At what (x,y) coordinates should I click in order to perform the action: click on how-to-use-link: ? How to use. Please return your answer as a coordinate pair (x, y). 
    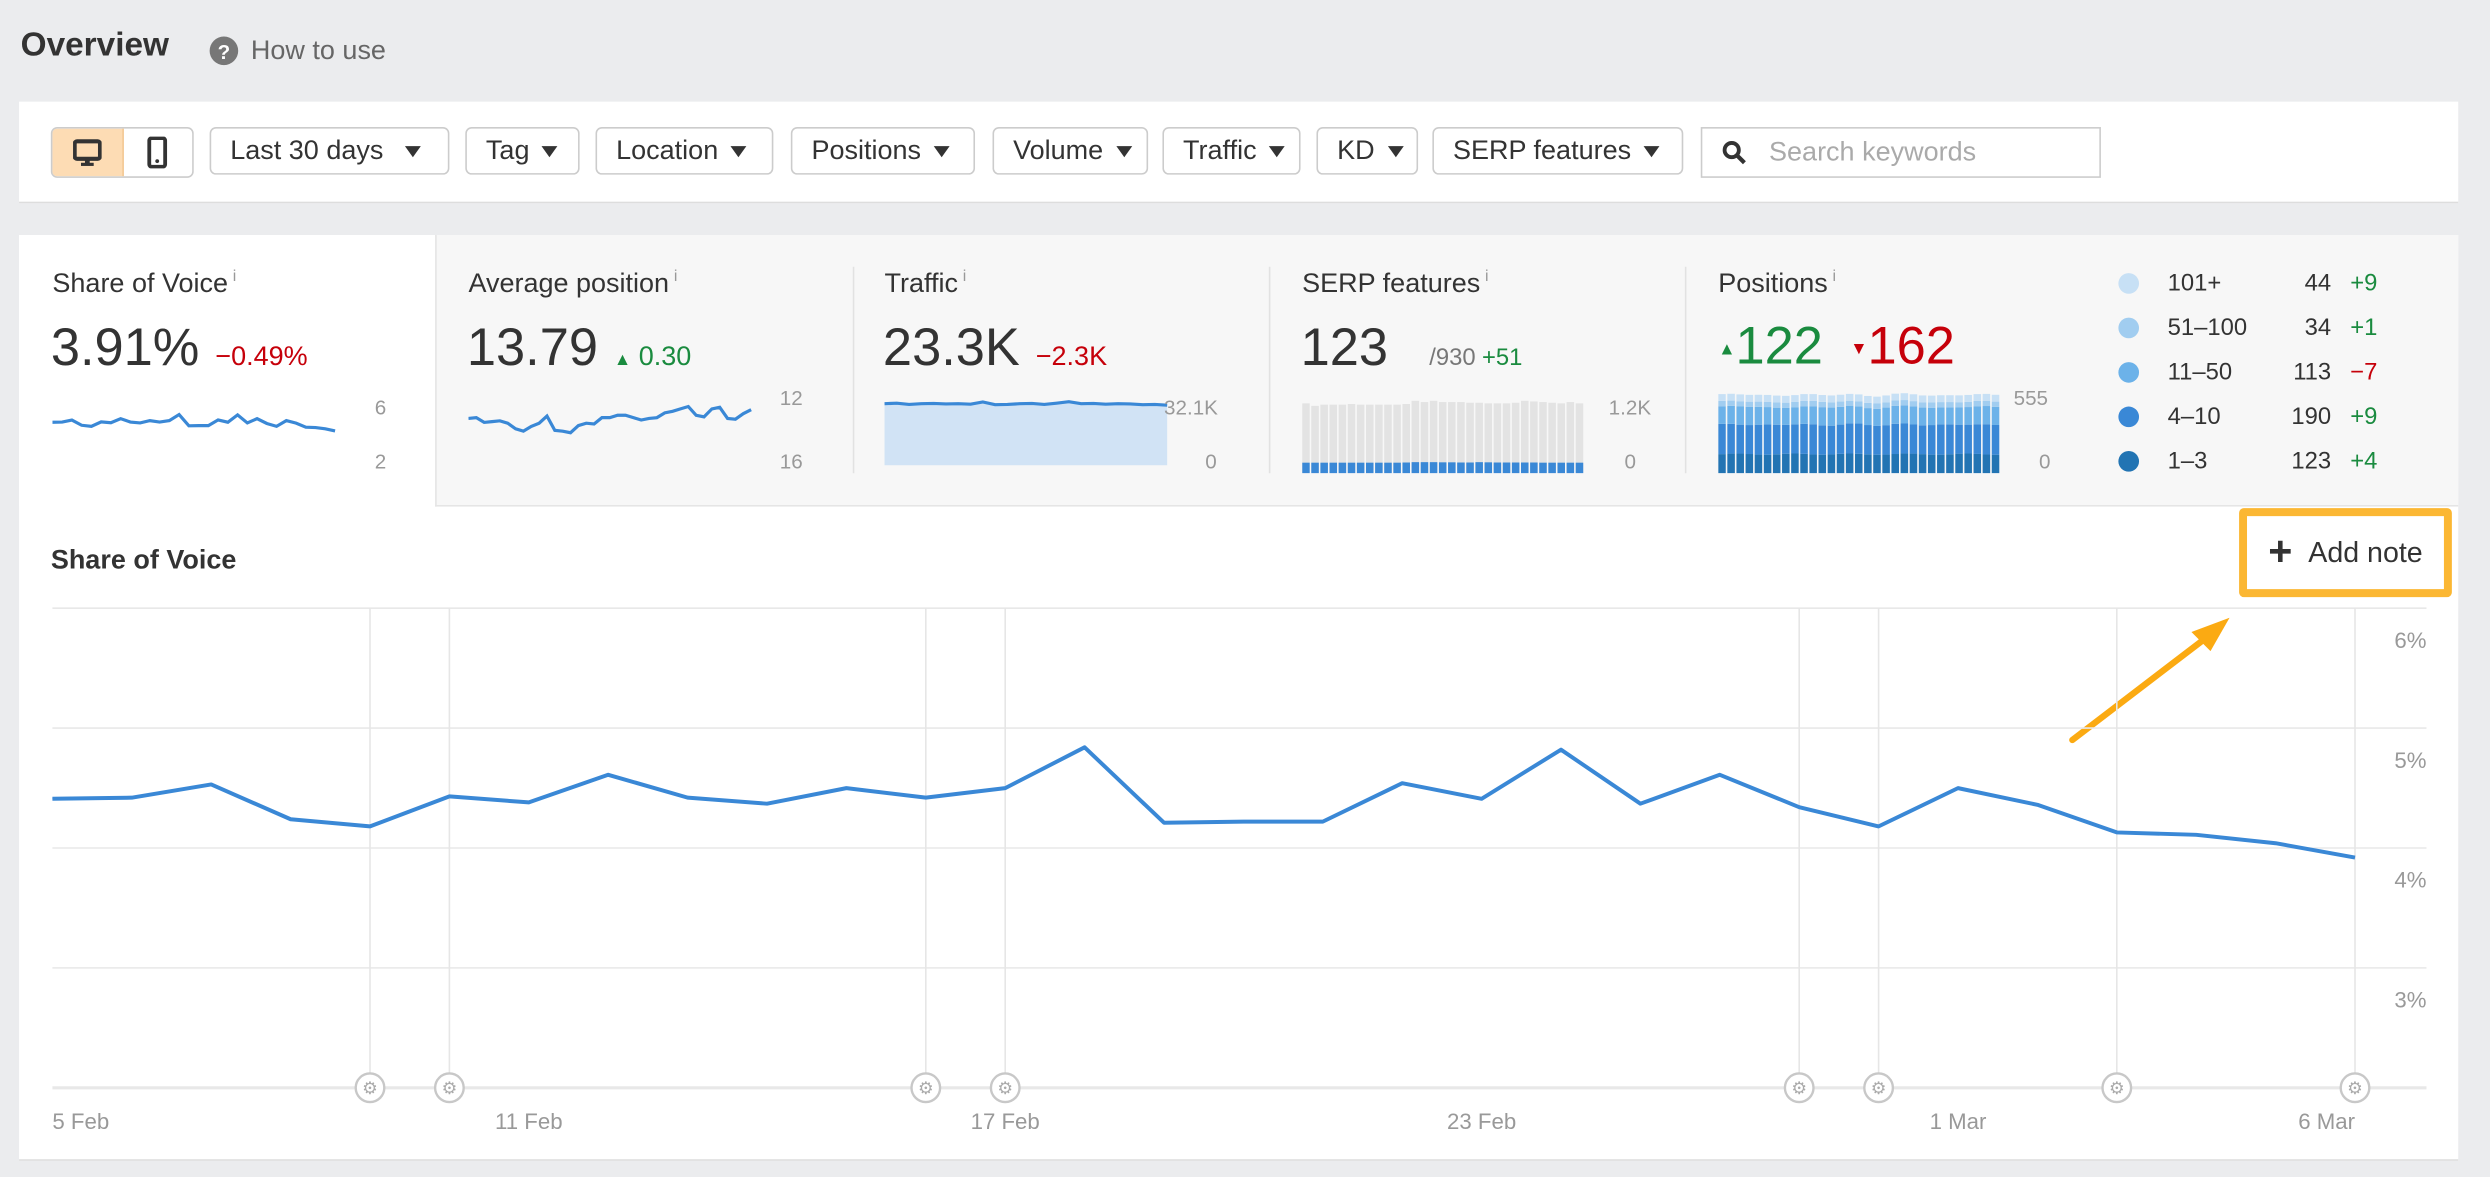
    Looking at the image, I should click on (298, 51).